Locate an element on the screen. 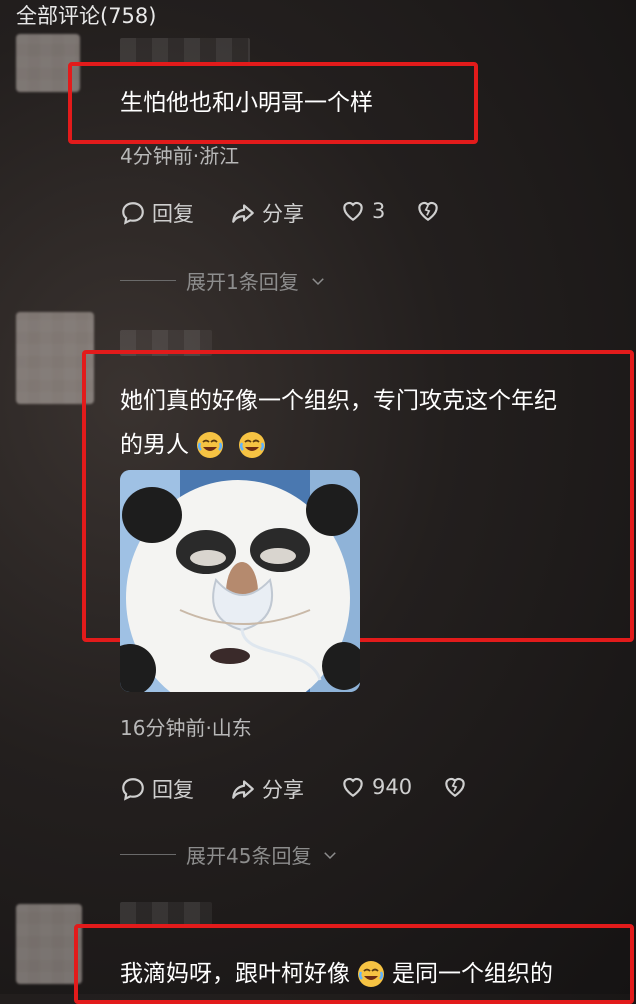 The height and width of the screenshot is (1004, 636). meme-image is located at coordinates (240, 581).